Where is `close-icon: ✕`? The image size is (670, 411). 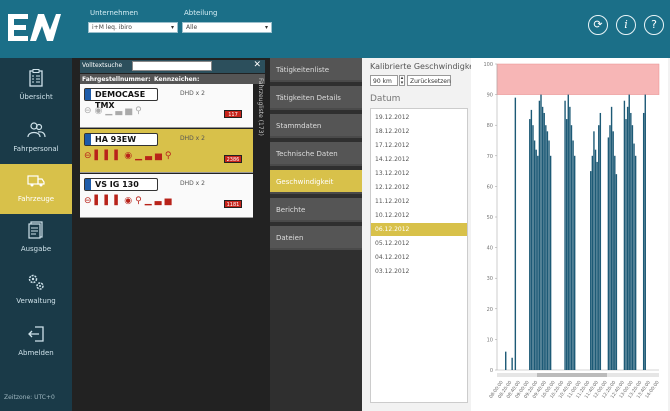
close-icon: ✕ is located at coordinates (257, 65).